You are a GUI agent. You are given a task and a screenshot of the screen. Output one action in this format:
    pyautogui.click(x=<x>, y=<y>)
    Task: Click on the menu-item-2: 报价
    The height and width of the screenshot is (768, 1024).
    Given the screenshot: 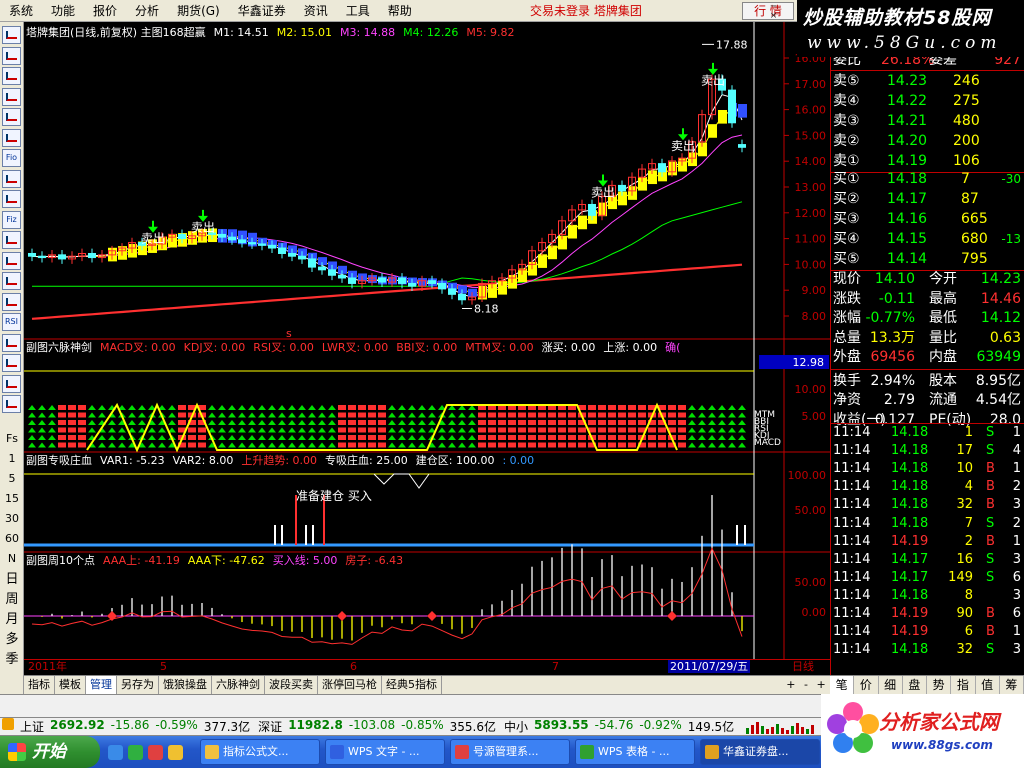 What is the action you would take?
    pyautogui.click(x=105, y=11)
    